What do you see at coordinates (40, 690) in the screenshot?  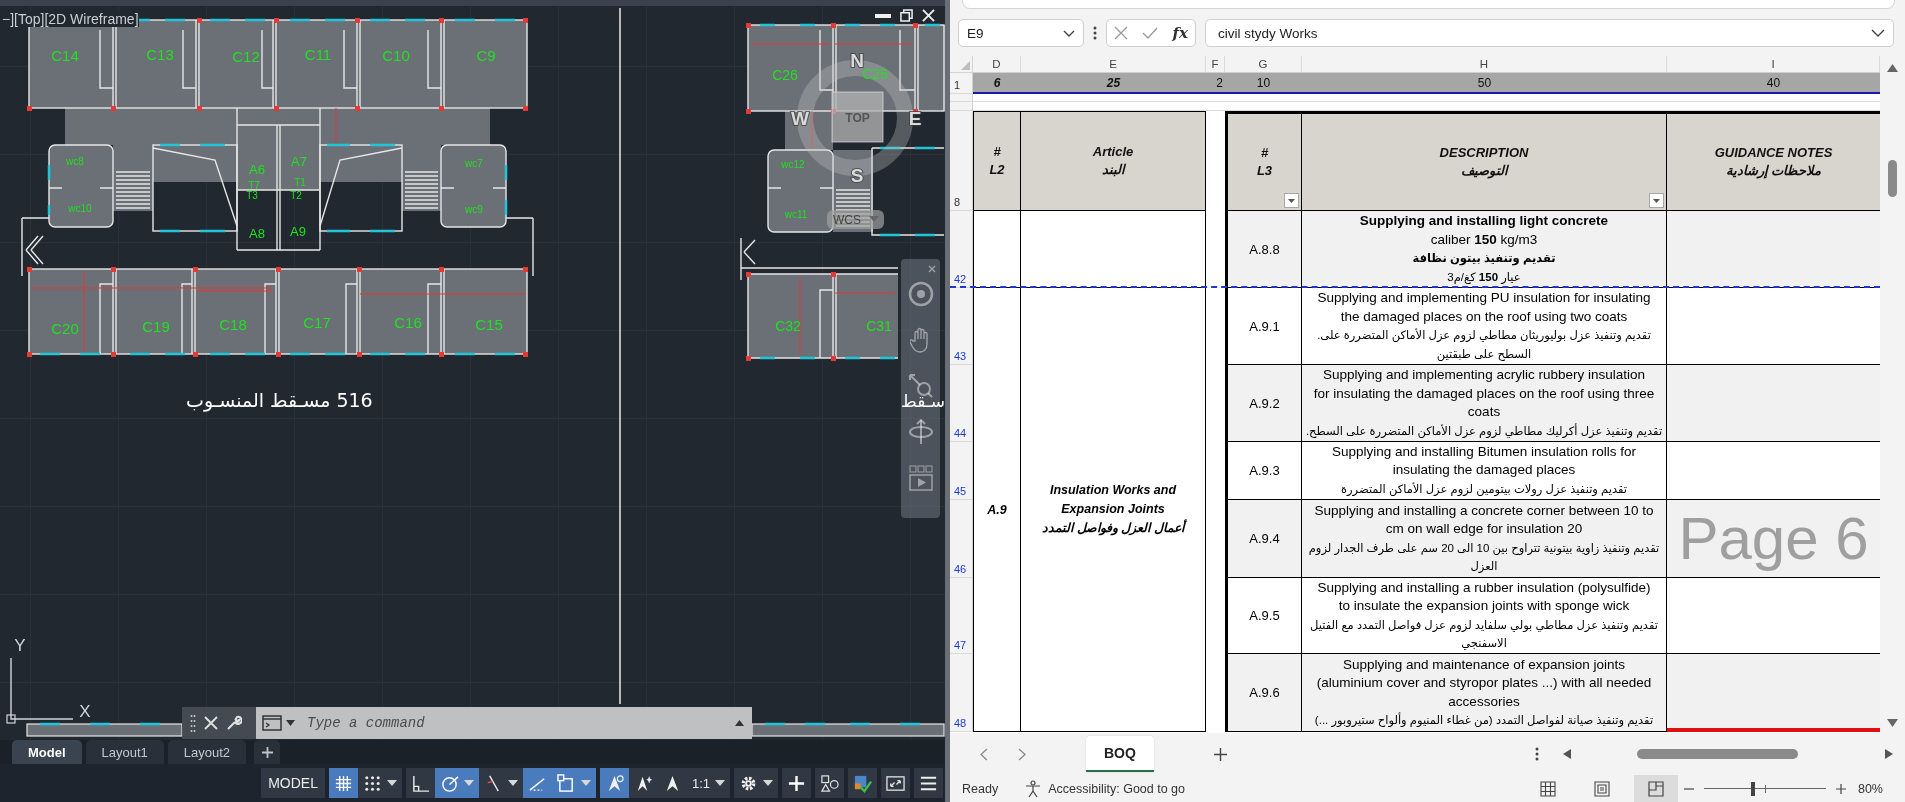 I see `ucs-icon` at bounding box center [40, 690].